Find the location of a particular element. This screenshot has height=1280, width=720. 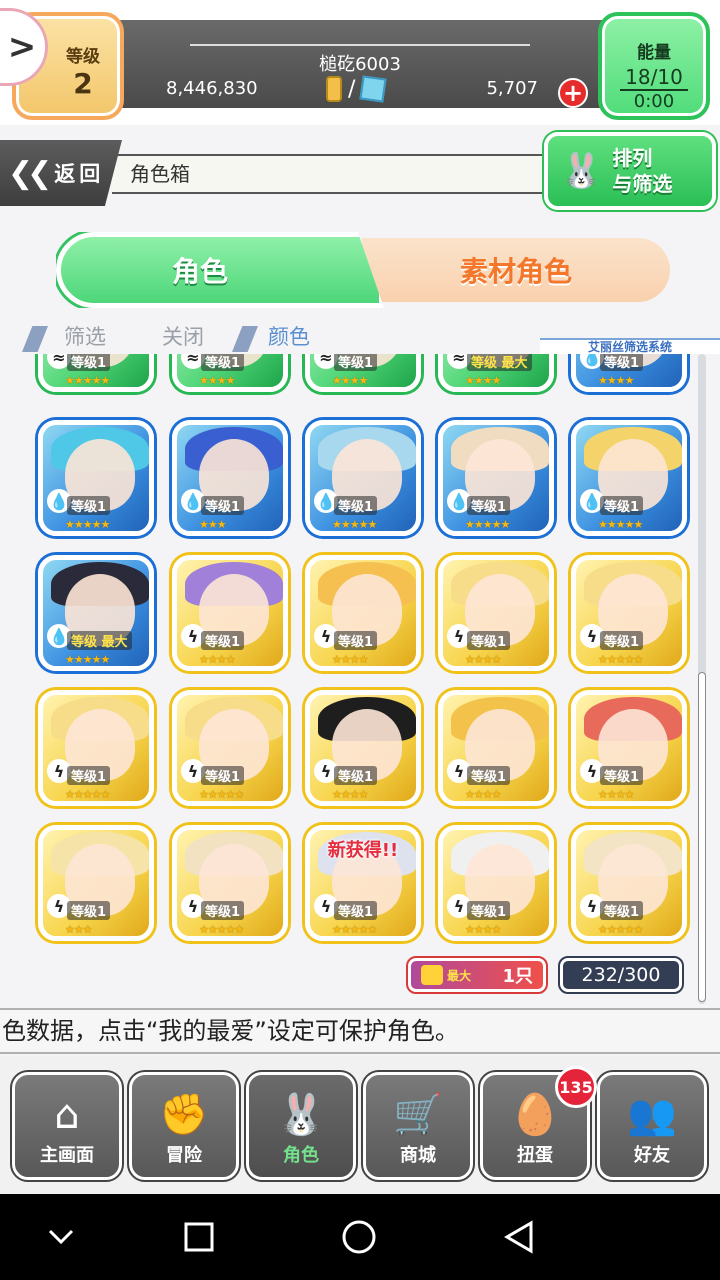

nav-label: 扭蛋 is located at coordinates (535, 1155).